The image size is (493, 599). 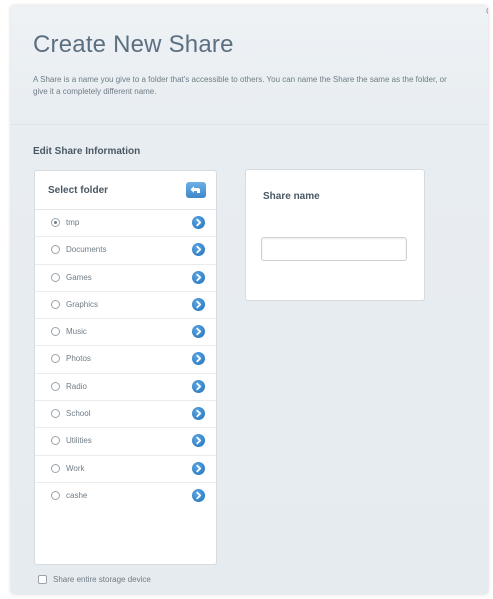 I want to click on share-entire-device-checkbox, so click(x=42, y=579).